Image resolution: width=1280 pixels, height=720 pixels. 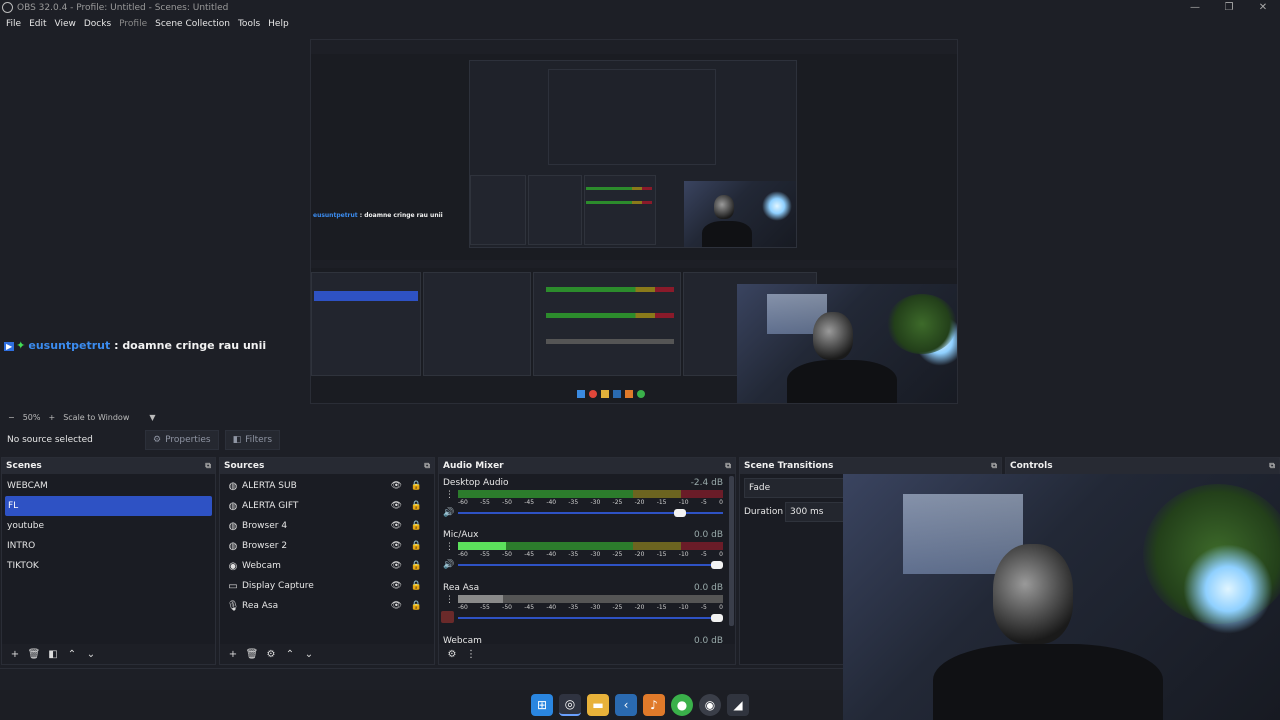 I want to click on maximize-button: ❐, so click(x=1229, y=7).